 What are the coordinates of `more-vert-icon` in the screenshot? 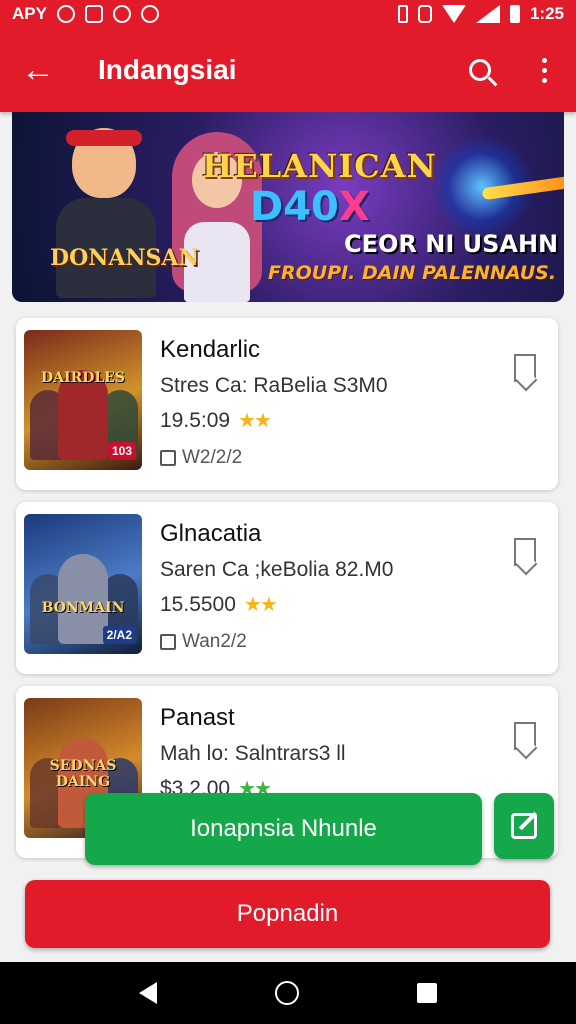 It's located at (544, 70).